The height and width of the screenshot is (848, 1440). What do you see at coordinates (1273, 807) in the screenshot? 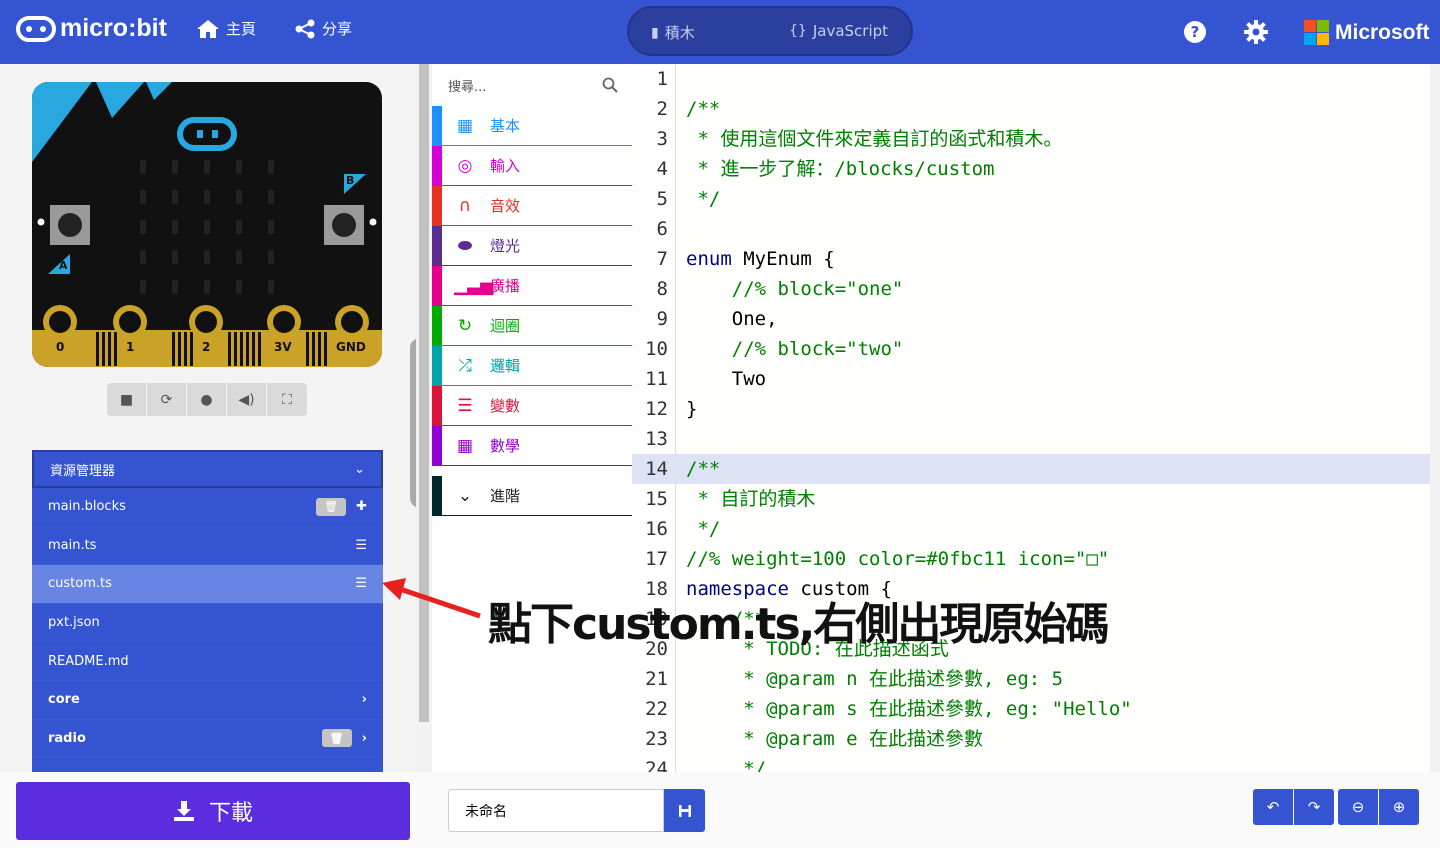
I see `undo-button: ↶` at bounding box center [1273, 807].